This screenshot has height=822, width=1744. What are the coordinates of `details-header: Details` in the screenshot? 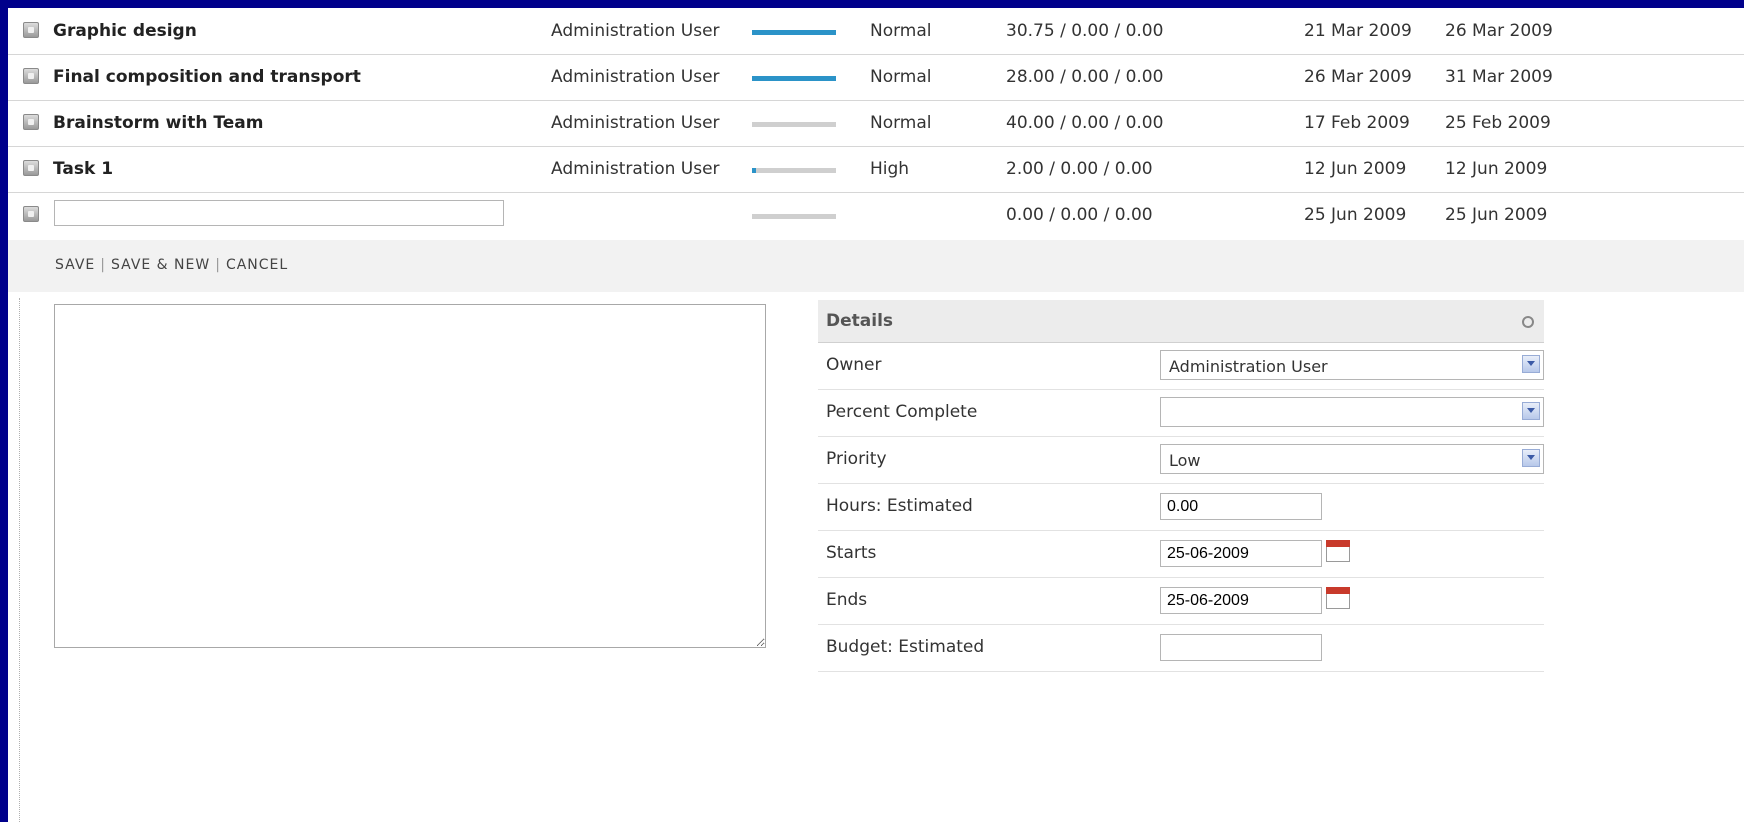 It's located at (1181, 321).